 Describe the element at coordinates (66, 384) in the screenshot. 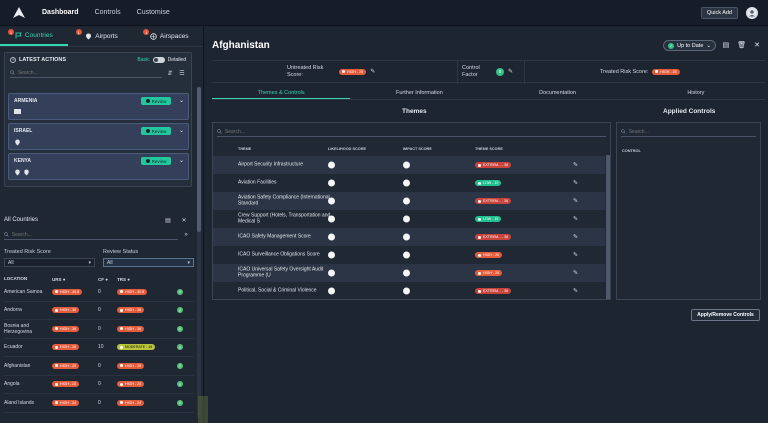

I see `urs-badge: HIGH - 25` at that location.